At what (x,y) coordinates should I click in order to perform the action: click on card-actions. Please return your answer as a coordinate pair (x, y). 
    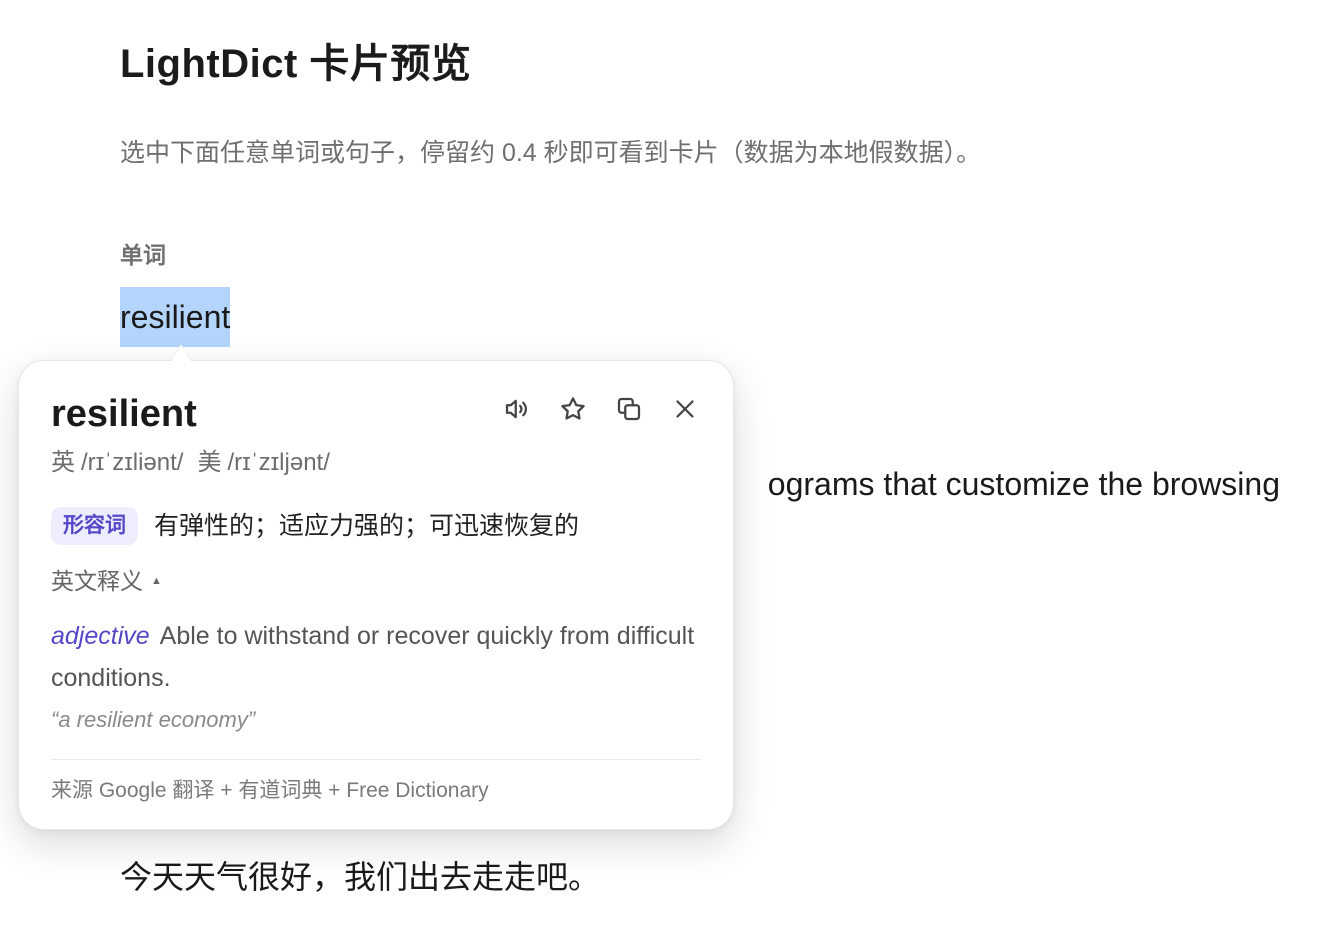
    Looking at the image, I should click on (601, 409).